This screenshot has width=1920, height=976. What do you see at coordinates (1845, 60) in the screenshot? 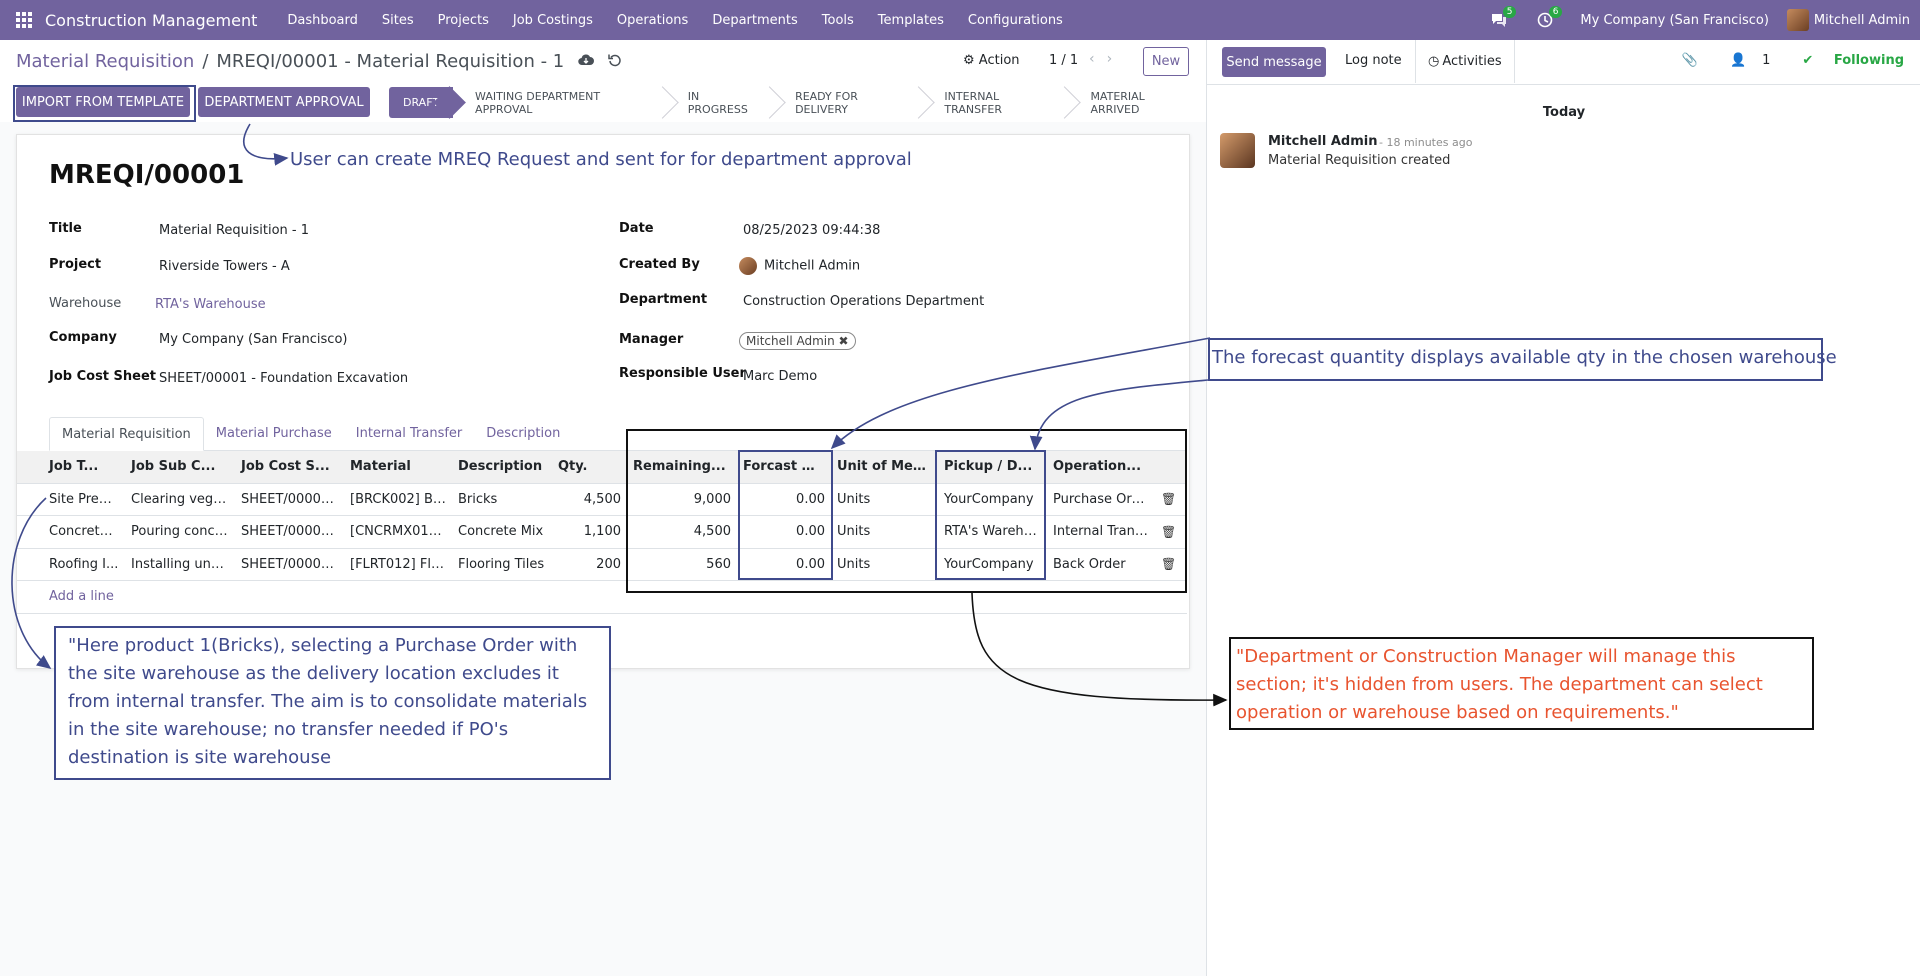
I see `following-button: ✔ Following` at bounding box center [1845, 60].